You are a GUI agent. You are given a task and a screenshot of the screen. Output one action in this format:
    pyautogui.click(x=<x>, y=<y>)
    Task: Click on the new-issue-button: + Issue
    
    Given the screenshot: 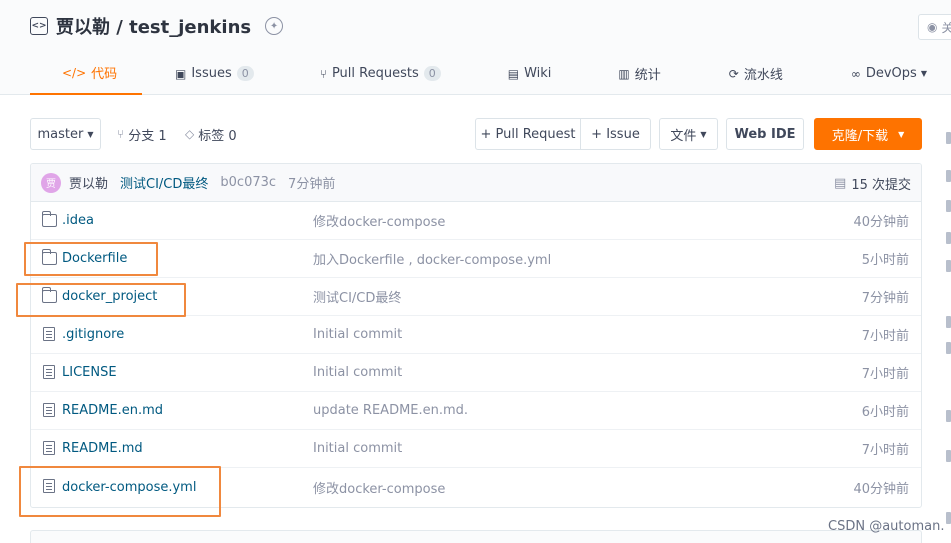 What is the action you would take?
    pyautogui.click(x=615, y=134)
    